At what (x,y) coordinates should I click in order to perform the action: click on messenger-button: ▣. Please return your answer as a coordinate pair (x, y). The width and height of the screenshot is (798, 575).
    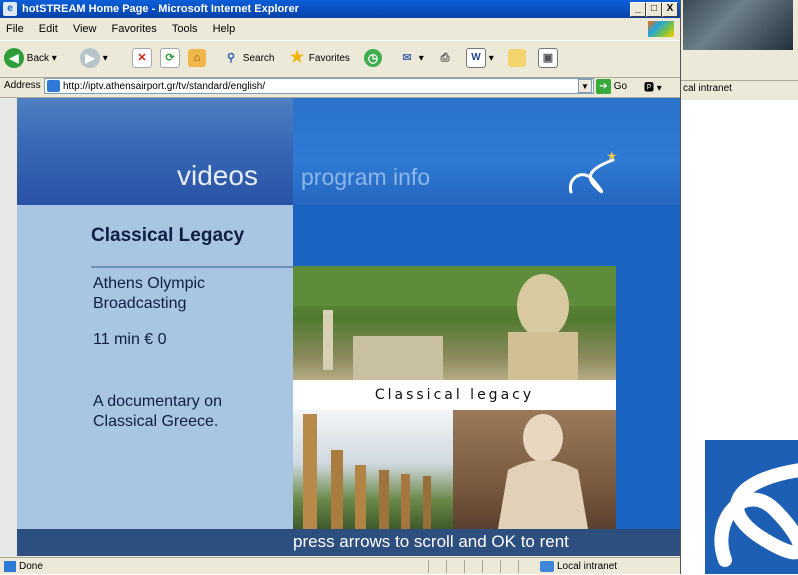
    Looking at the image, I should click on (548, 59).